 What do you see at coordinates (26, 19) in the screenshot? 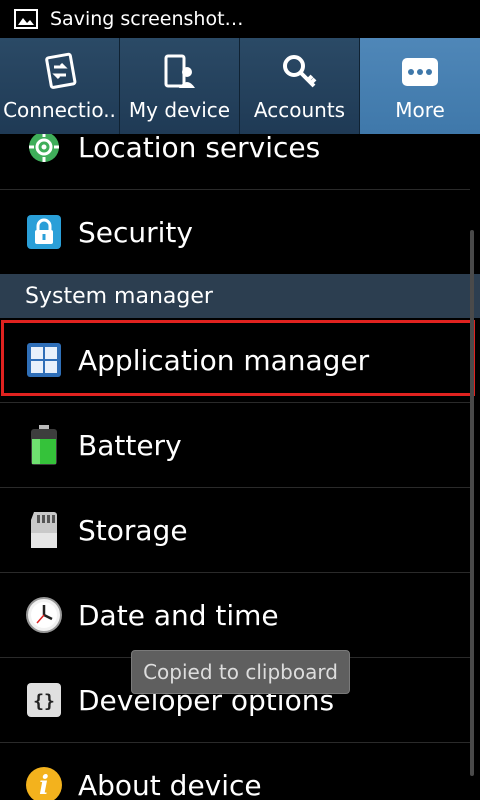
I see `image-icon` at bounding box center [26, 19].